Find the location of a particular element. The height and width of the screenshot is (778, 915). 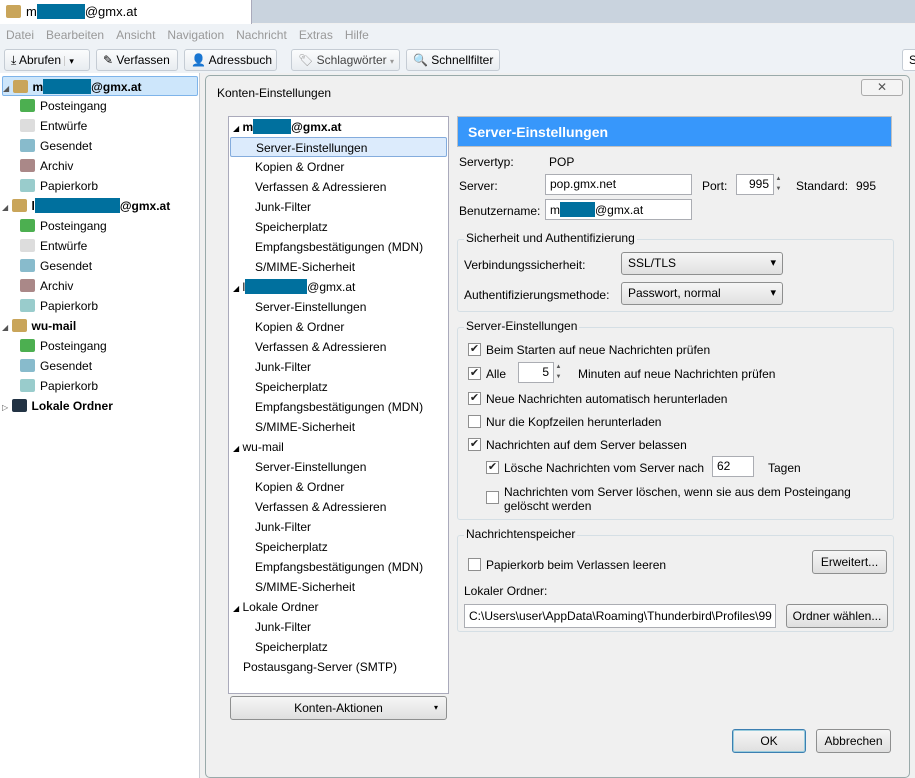

write-button: ✎ Verfassen is located at coordinates (137, 60).